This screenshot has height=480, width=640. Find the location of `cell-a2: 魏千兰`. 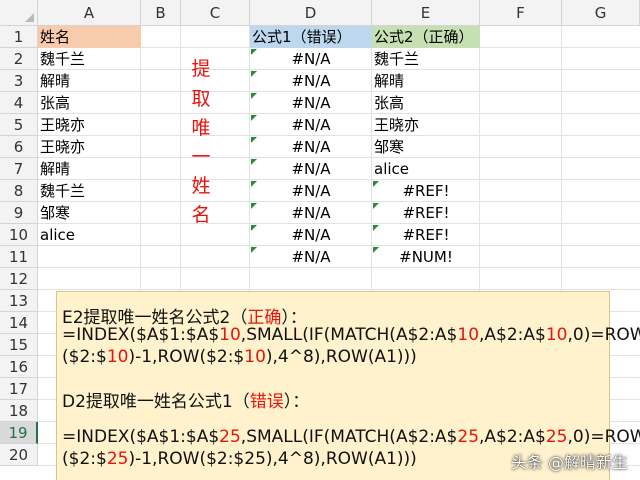

cell-a2: 魏千兰 is located at coordinates (62, 59).